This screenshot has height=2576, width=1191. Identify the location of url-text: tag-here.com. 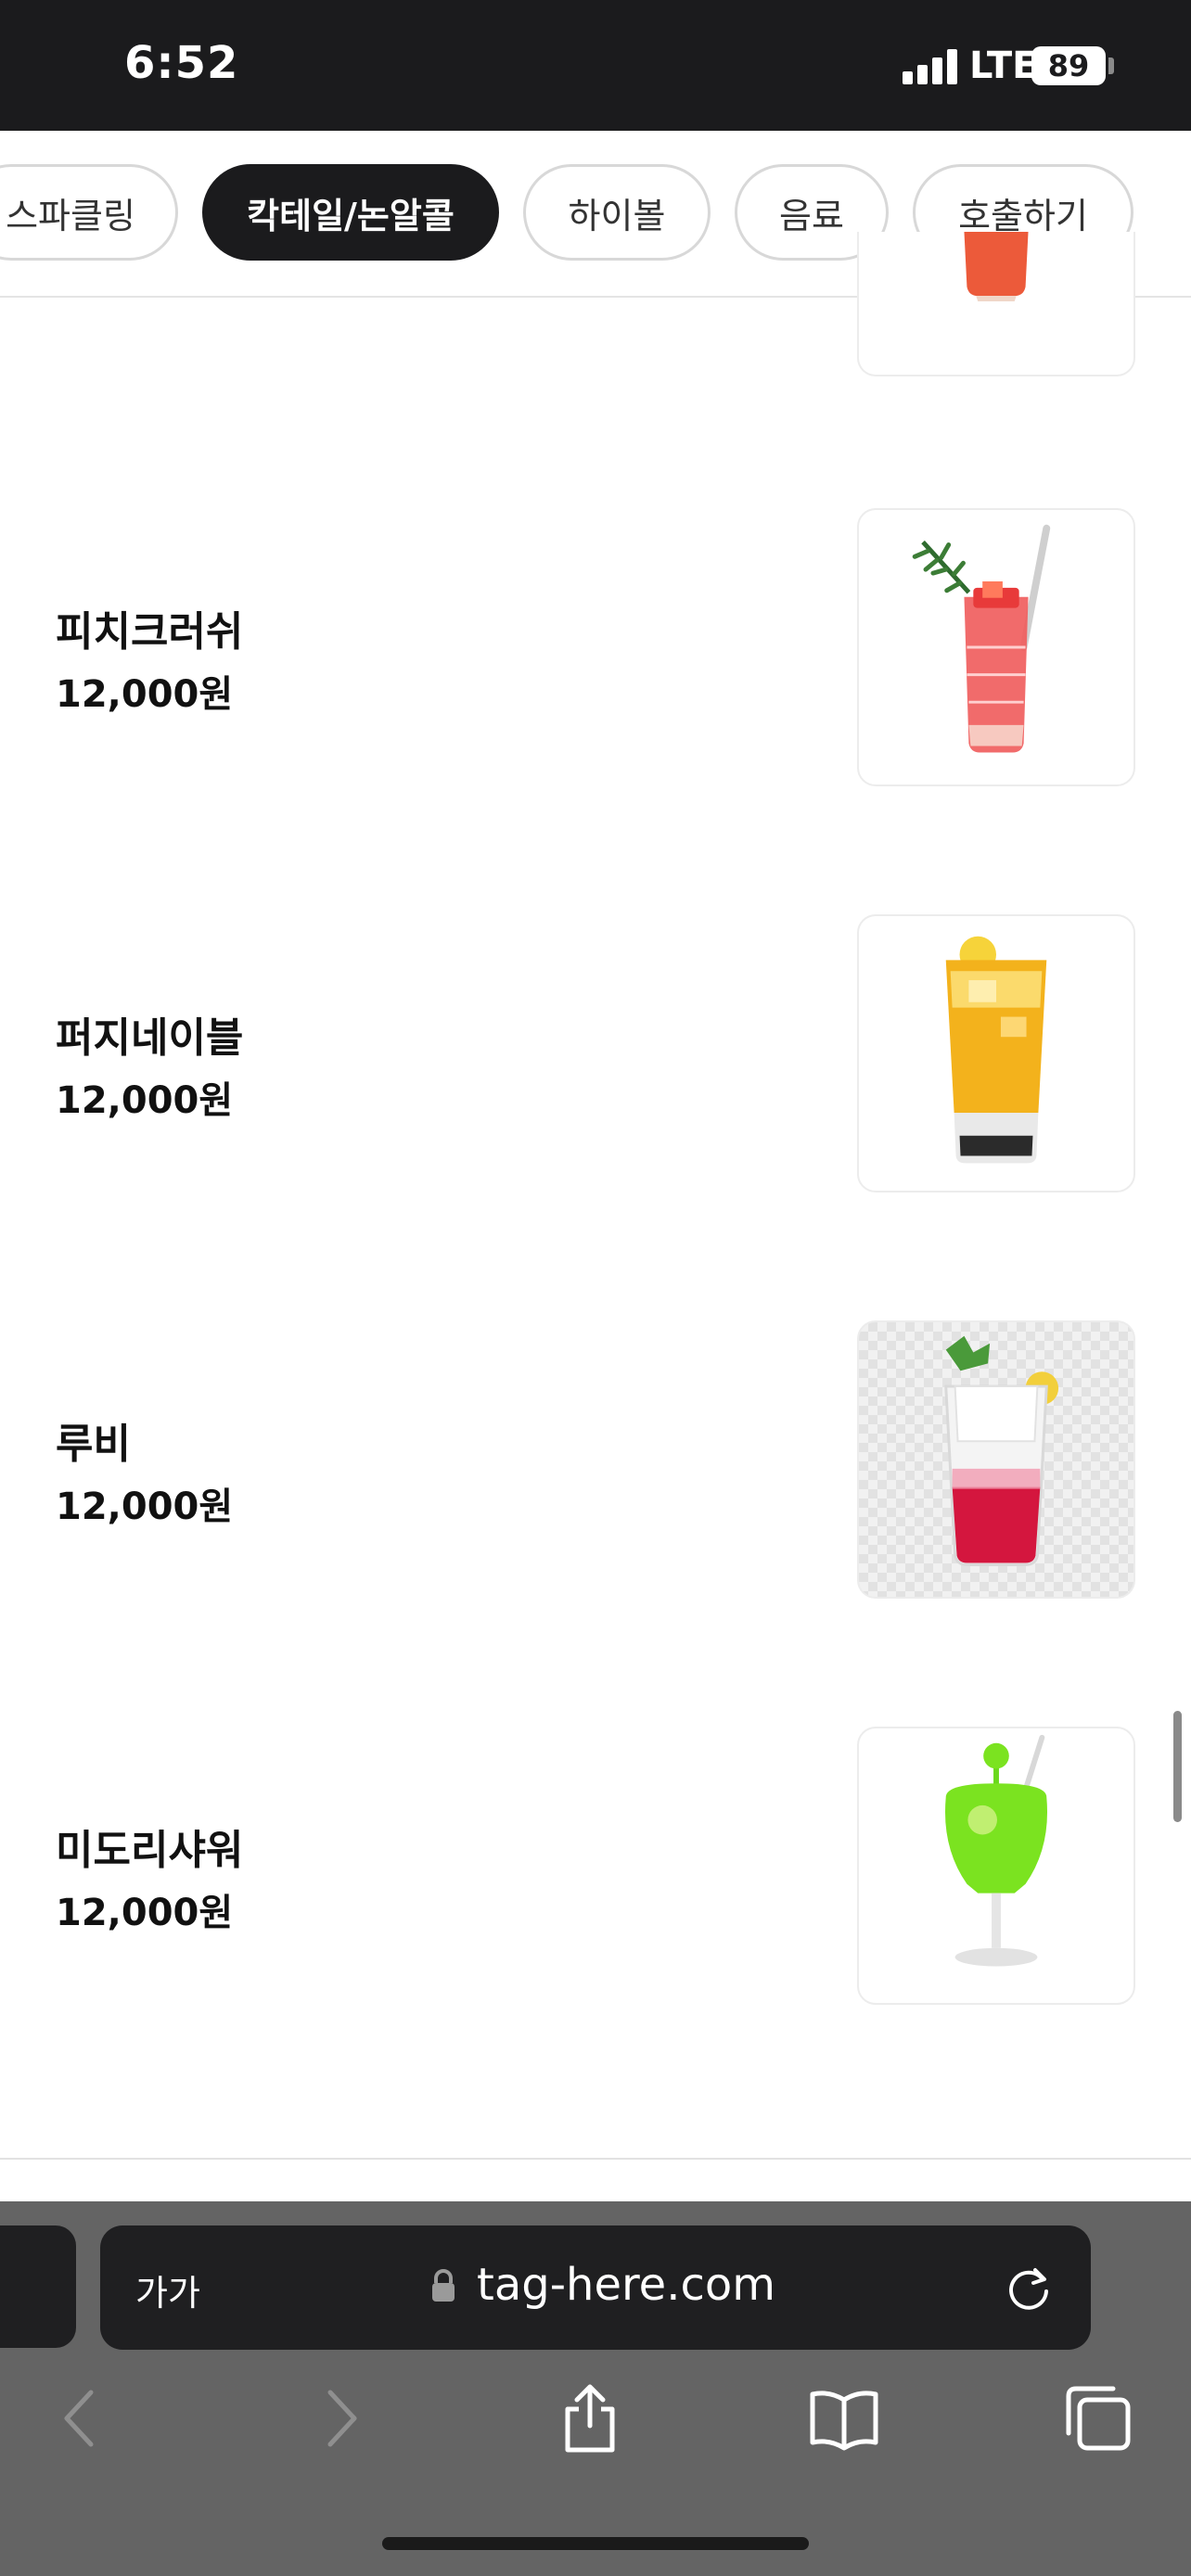
(626, 2285).